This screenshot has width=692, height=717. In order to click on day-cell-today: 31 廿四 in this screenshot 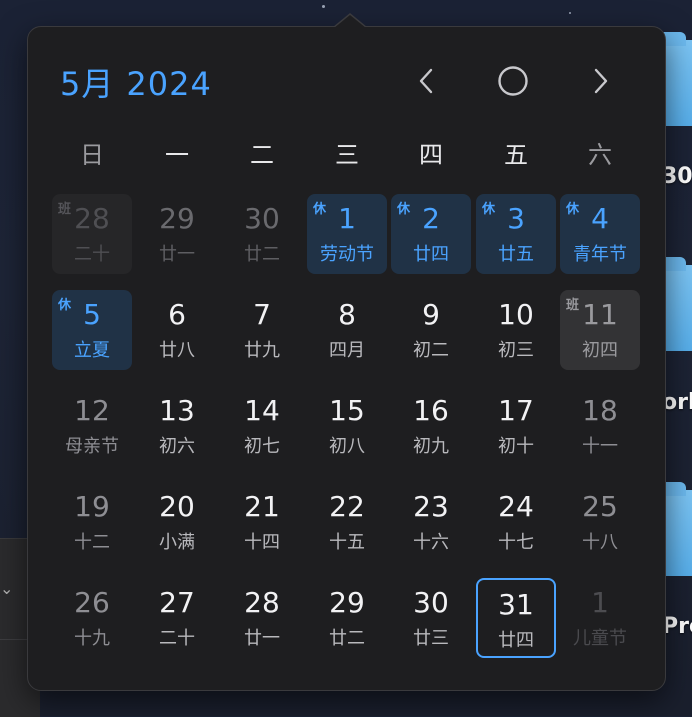, I will do `click(516, 618)`.